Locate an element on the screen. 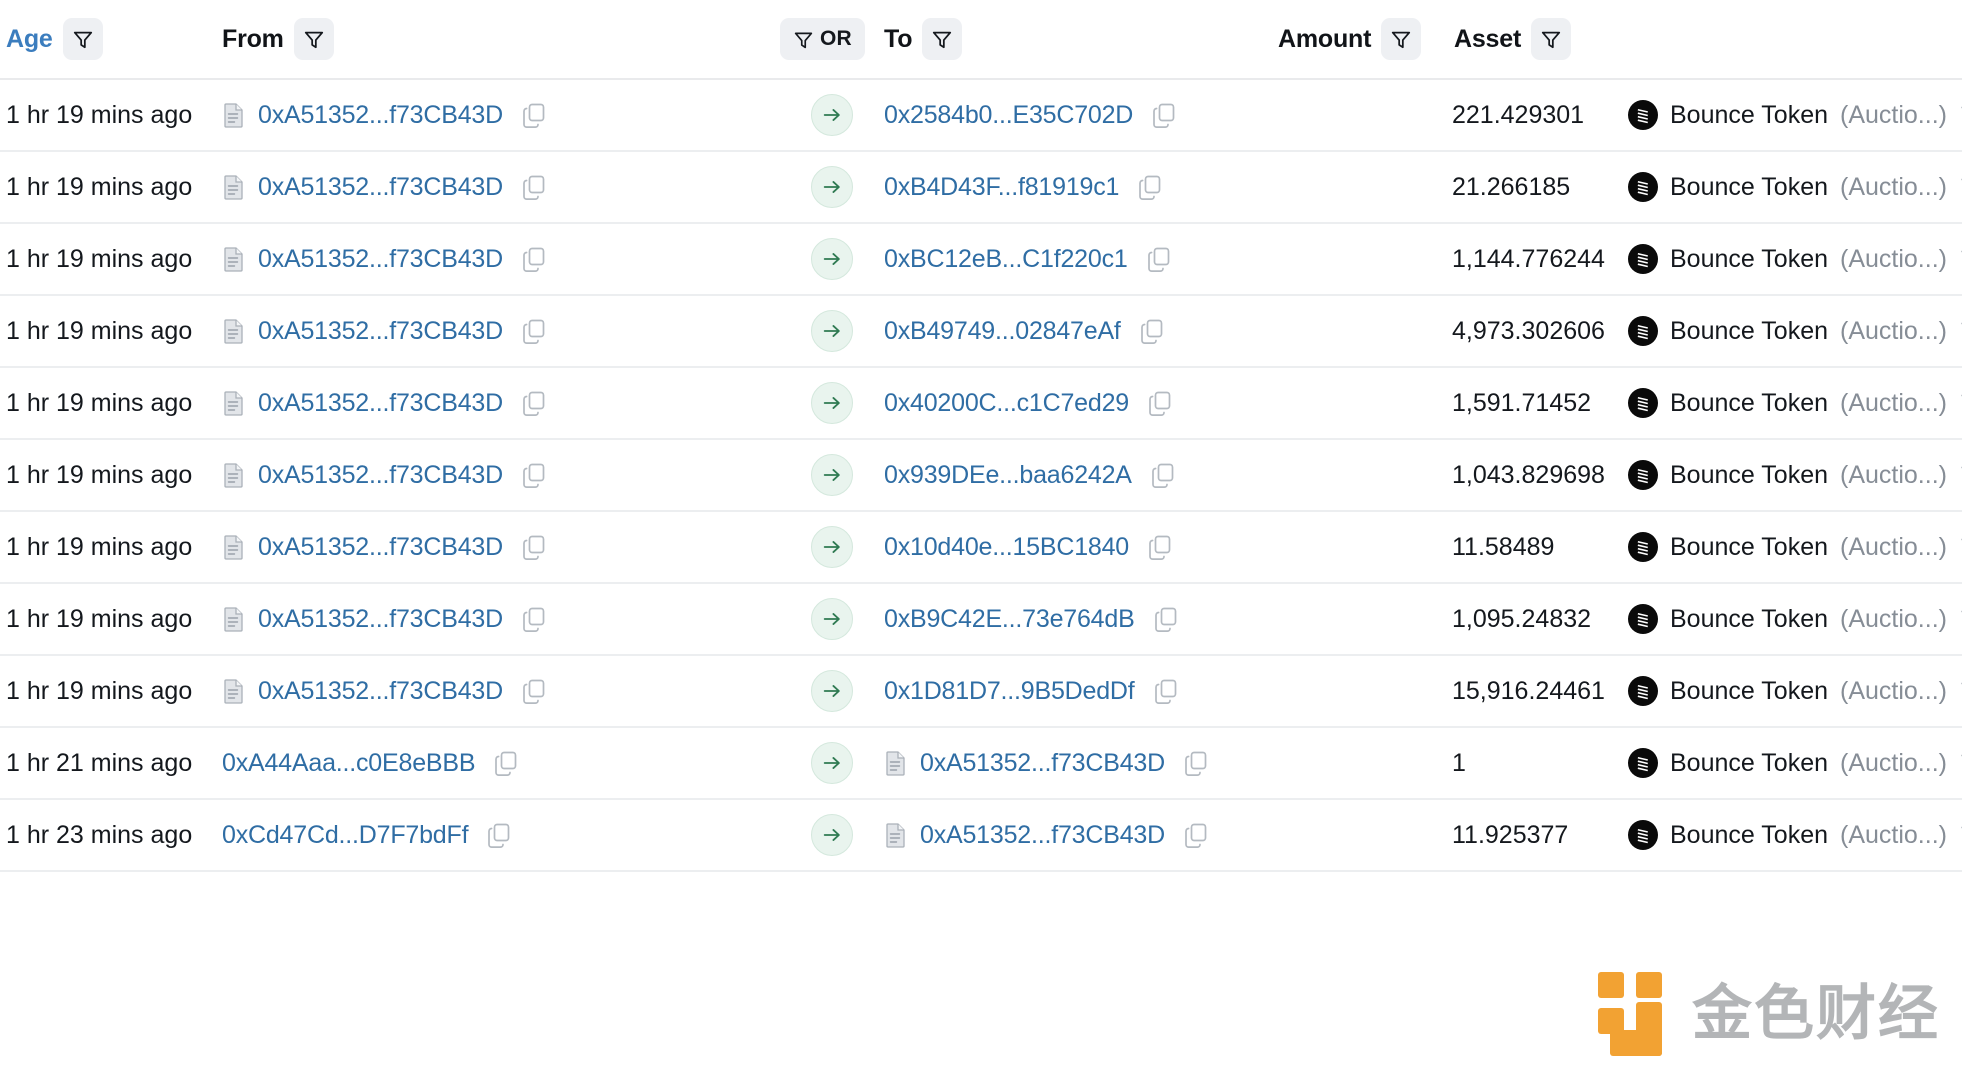 The height and width of the screenshot is (1066, 1962). to-address-link: 0xBC12eB...C1f220c1 is located at coordinates (1006, 259).